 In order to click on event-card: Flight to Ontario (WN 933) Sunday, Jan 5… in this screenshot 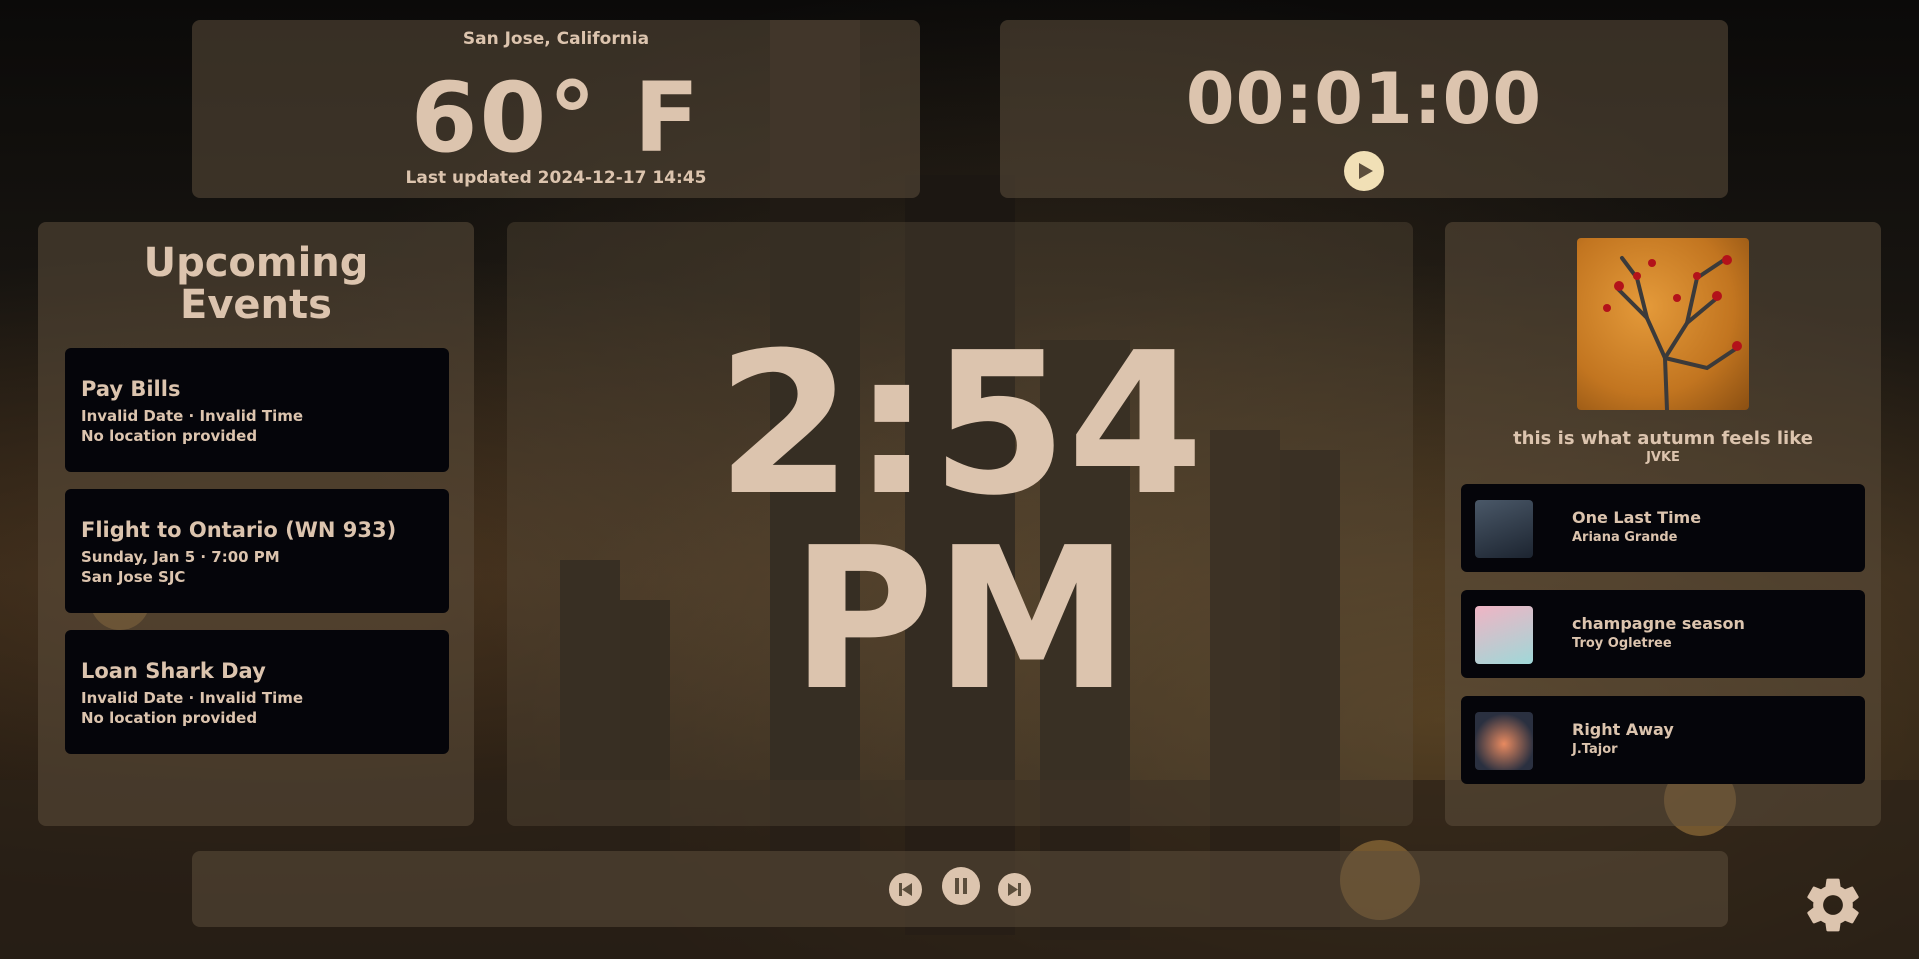, I will do `click(257, 551)`.